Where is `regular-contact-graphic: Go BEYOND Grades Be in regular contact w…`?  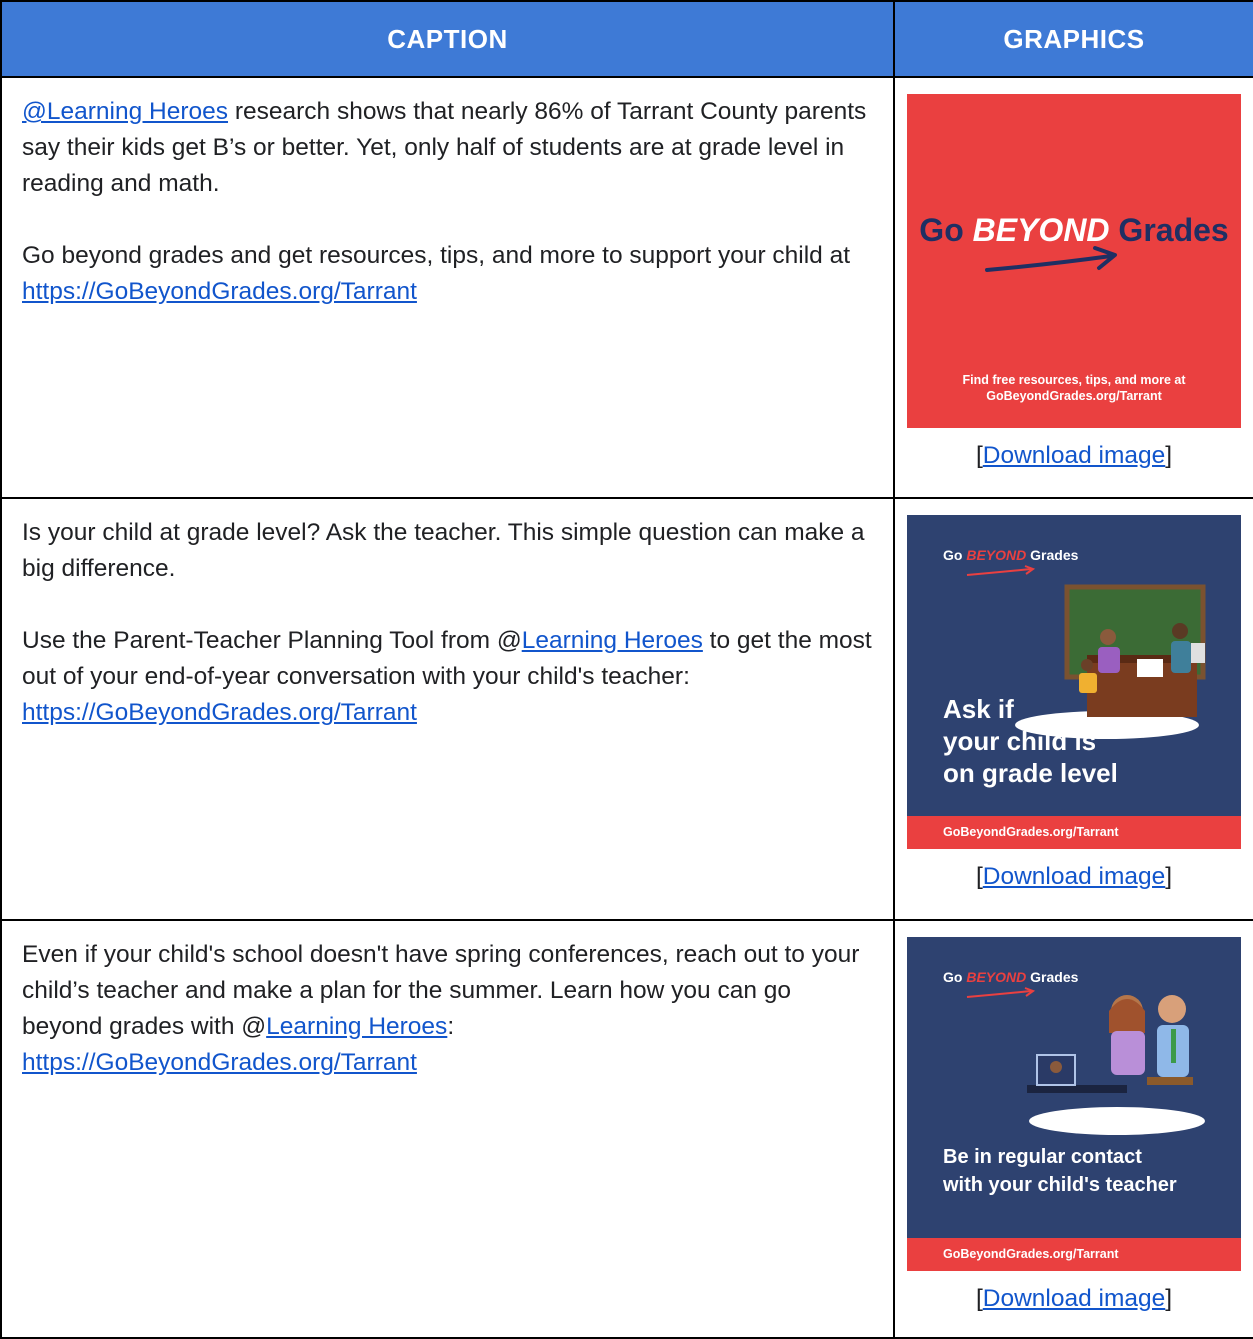 regular-contact-graphic: Go BEYOND Grades Be in regular contact w… is located at coordinates (1074, 1104).